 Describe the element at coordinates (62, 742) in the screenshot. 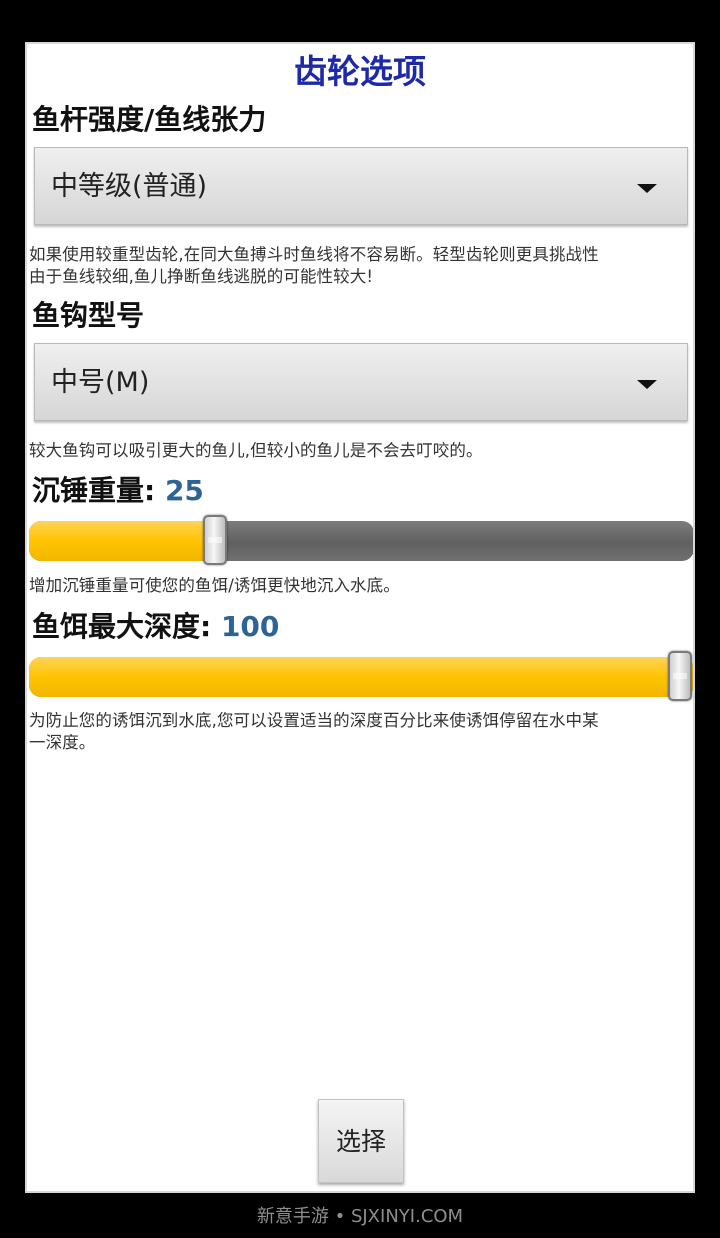

I see `bait-depth-help-line2: 一深度。` at that location.